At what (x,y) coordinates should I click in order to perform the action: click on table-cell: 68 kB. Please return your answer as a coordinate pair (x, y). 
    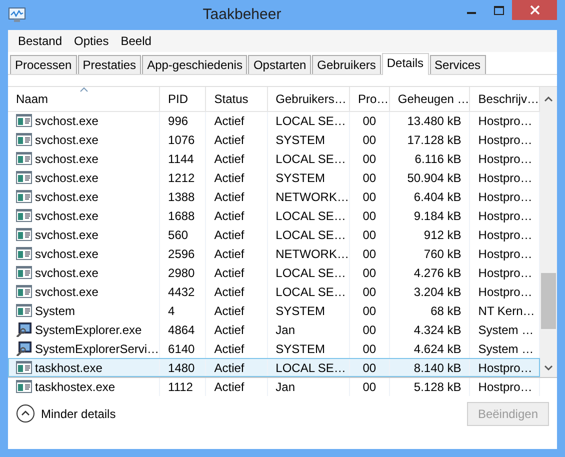
    Looking at the image, I should click on (429, 310).